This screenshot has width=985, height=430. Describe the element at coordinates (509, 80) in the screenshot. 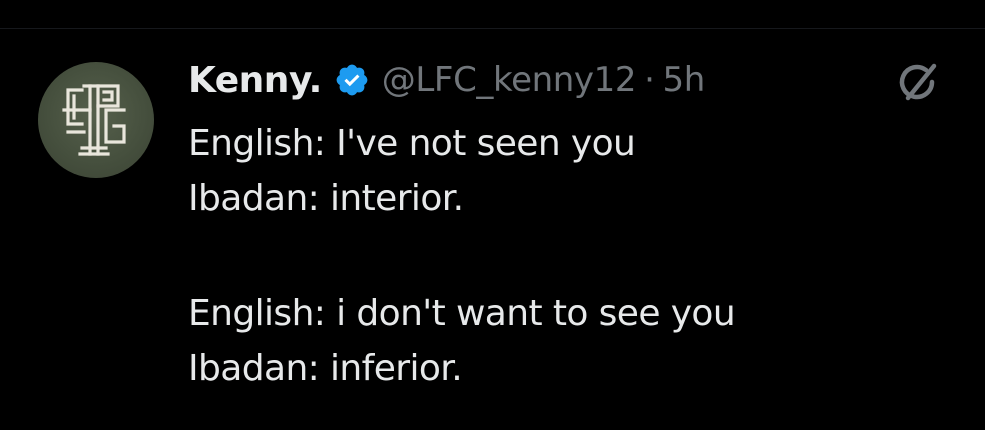

I see `author-handle: @LFC_kenny12` at that location.